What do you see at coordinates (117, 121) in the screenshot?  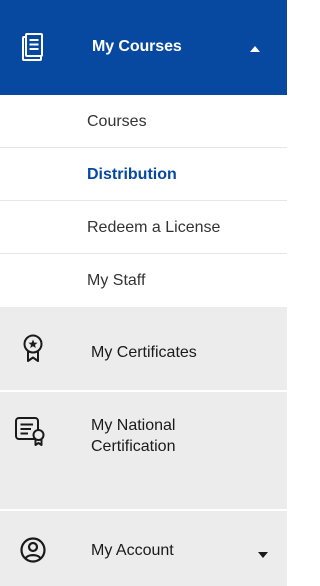 I see `submenu-item-label: Courses` at bounding box center [117, 121].